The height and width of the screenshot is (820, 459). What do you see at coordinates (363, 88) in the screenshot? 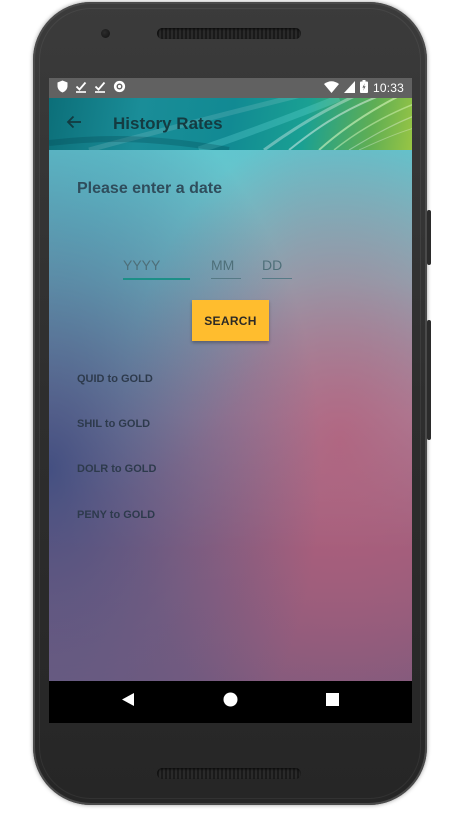
I see `battery-icon` at bounding box center [363, 88].